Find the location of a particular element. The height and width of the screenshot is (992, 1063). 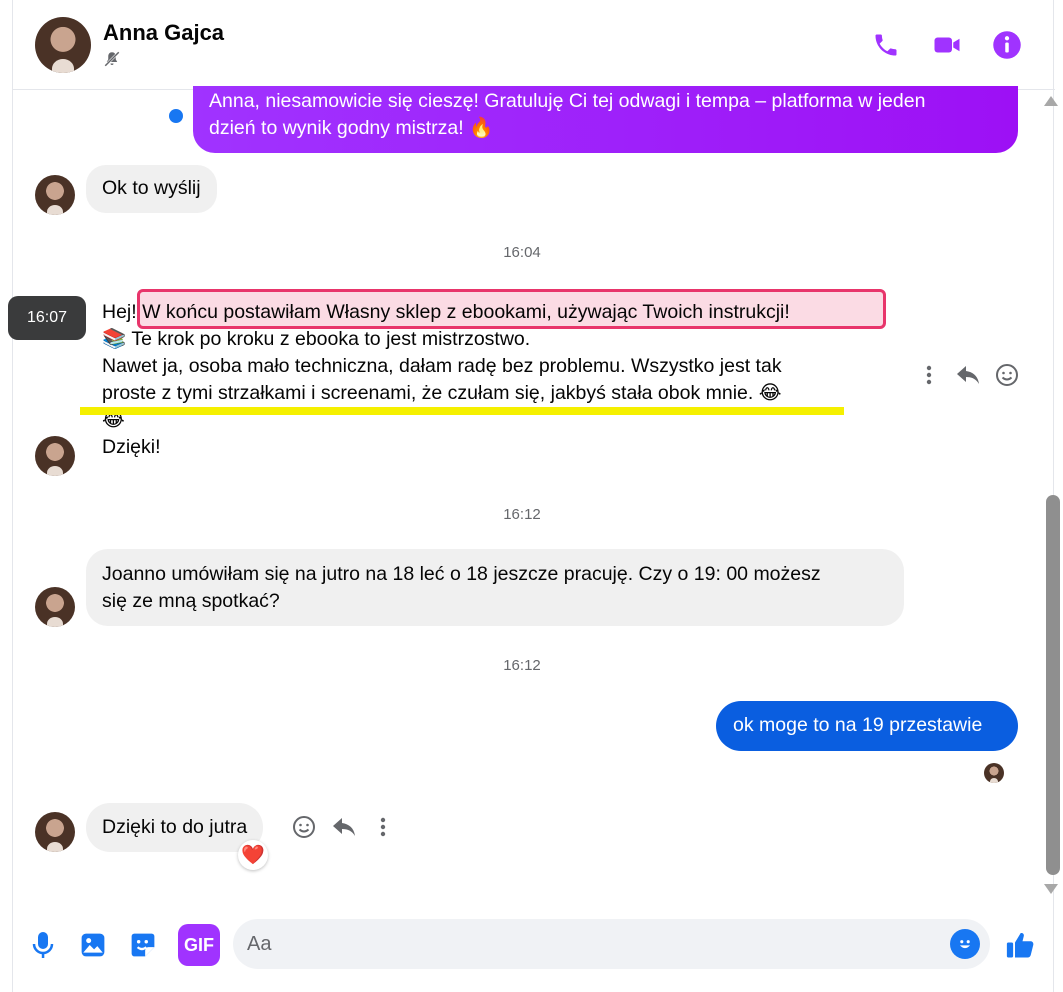

message-line: dzień to wynik godny mistrza! 🔥 is located at coordinates (351, 128).